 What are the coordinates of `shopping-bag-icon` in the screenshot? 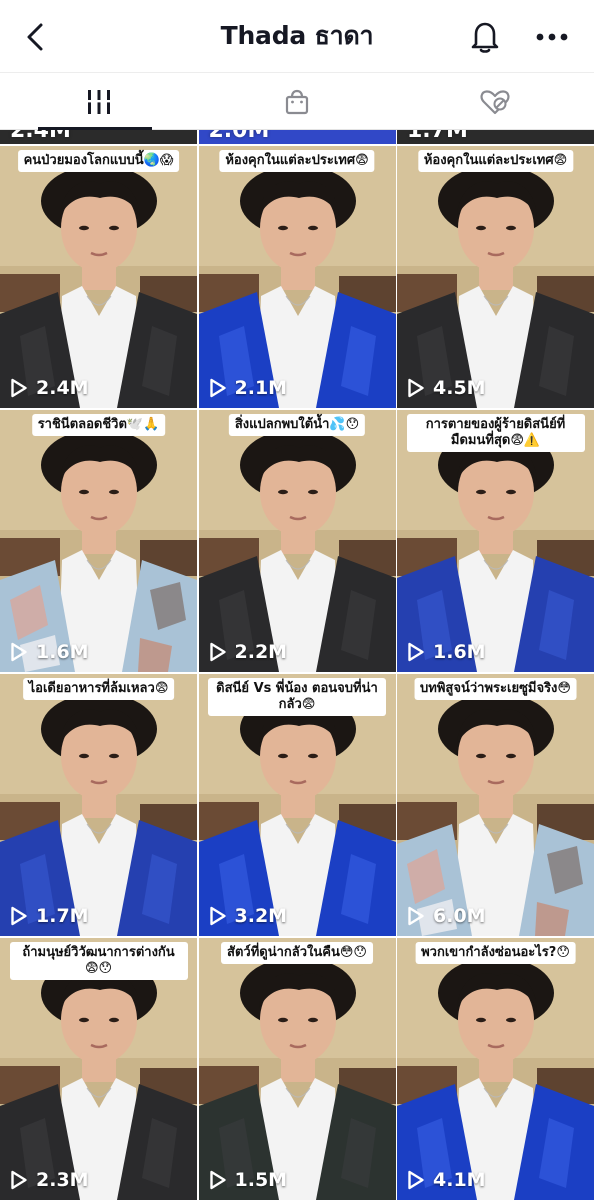 It's located at (297, 101).